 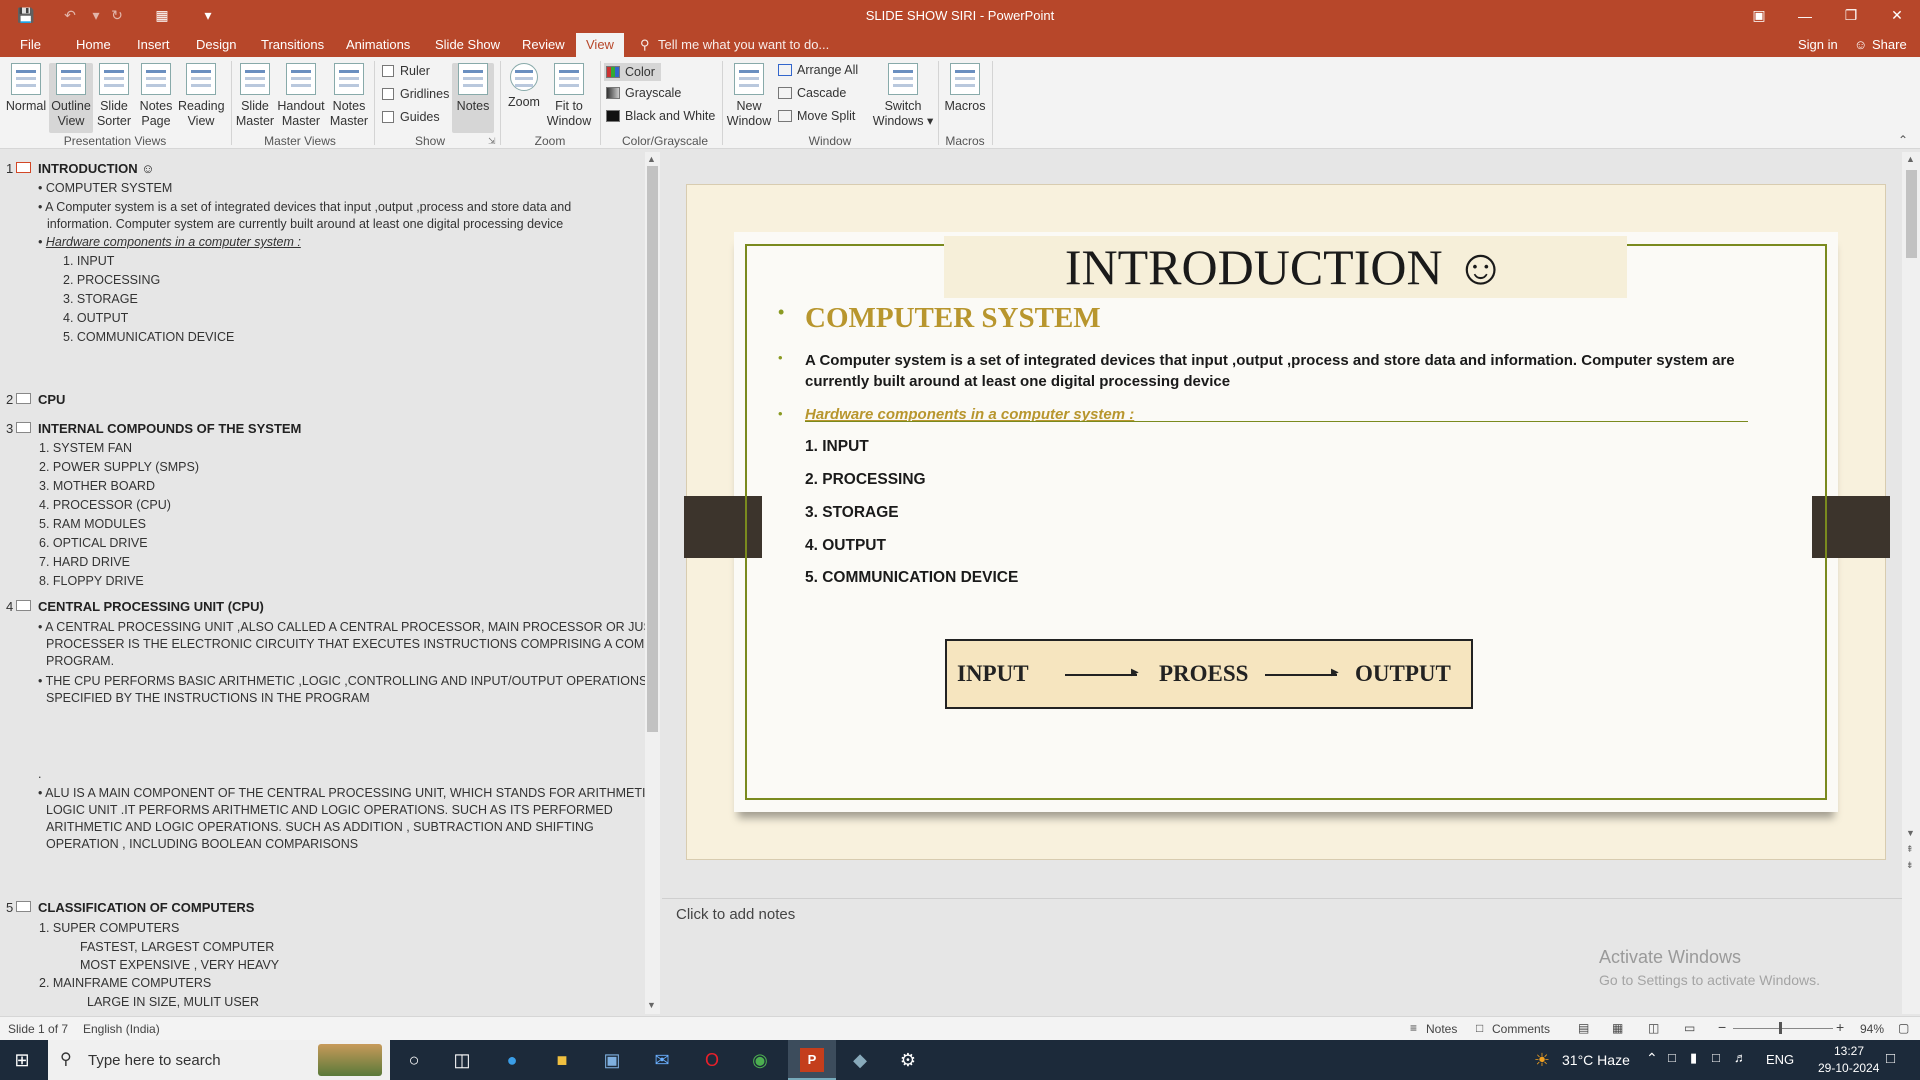 What do you see at coordinates (109, 928) in the screenshot?
I see `outline-item: 1. SUPER COMPUTERS` at bounding box center [109, 928].